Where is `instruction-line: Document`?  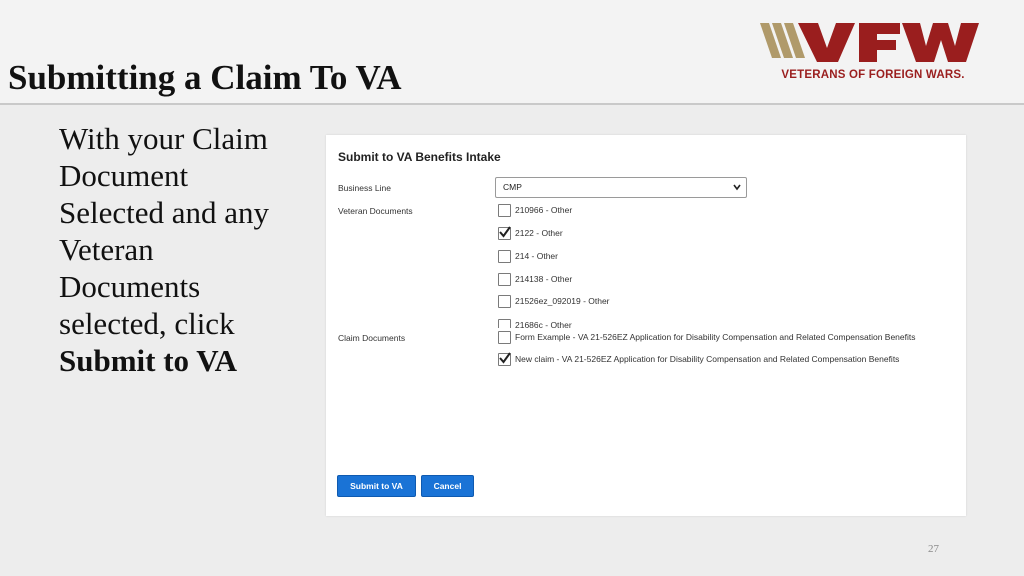 instruction-line: Document is located at coordinates (124, 175).